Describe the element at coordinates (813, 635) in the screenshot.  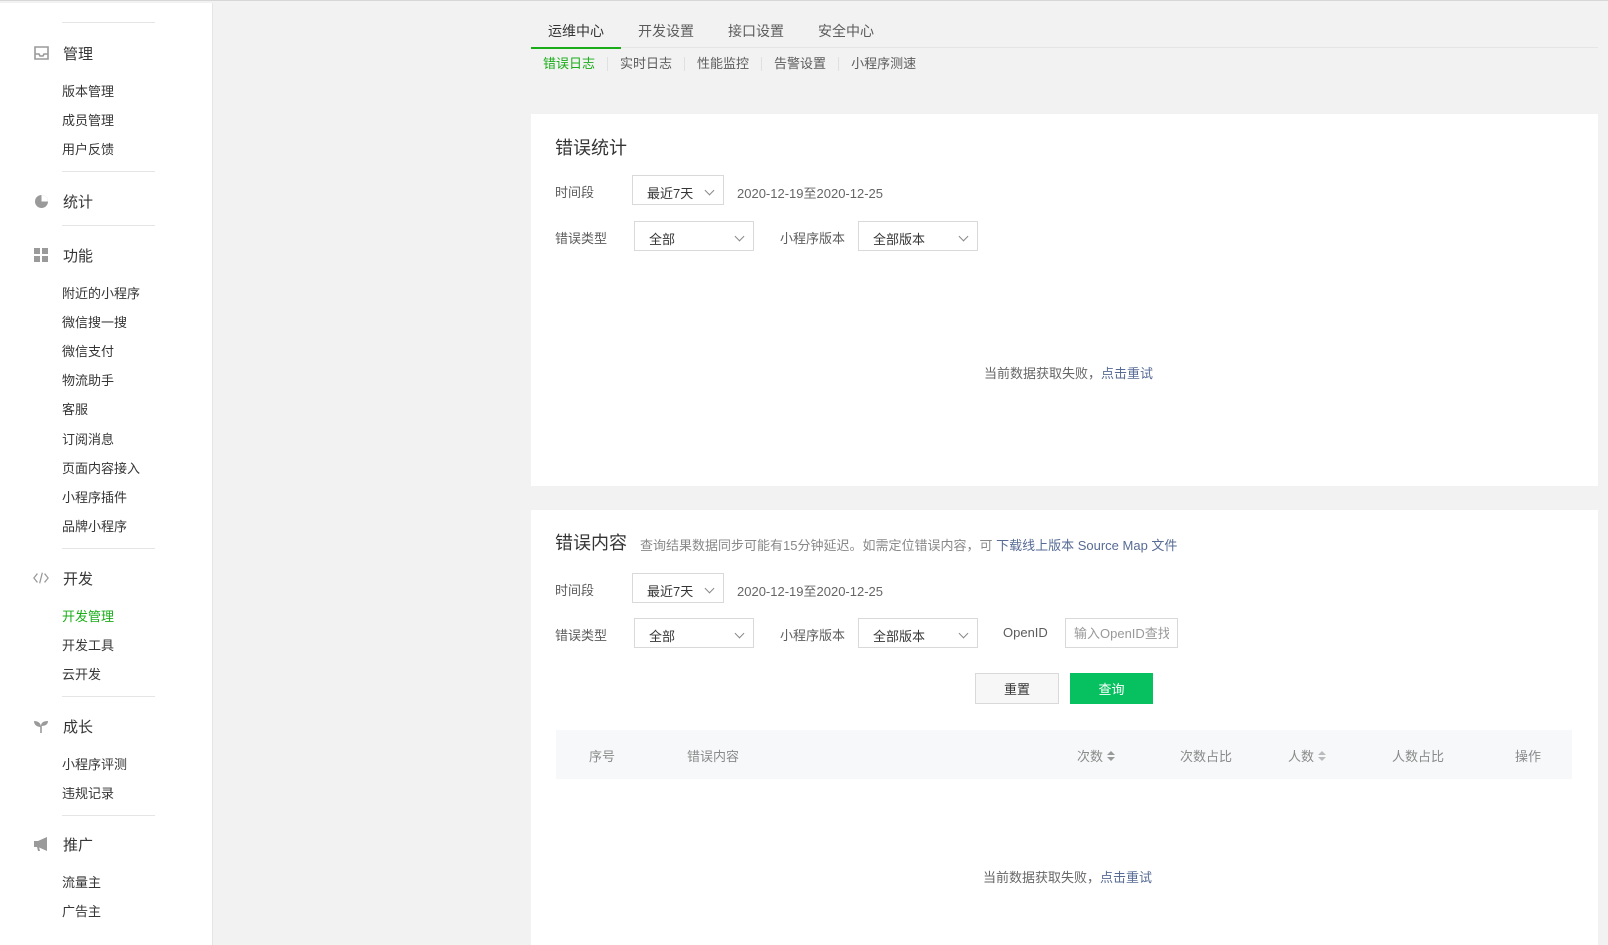
I see `version-label: 小程序版本` at that location.